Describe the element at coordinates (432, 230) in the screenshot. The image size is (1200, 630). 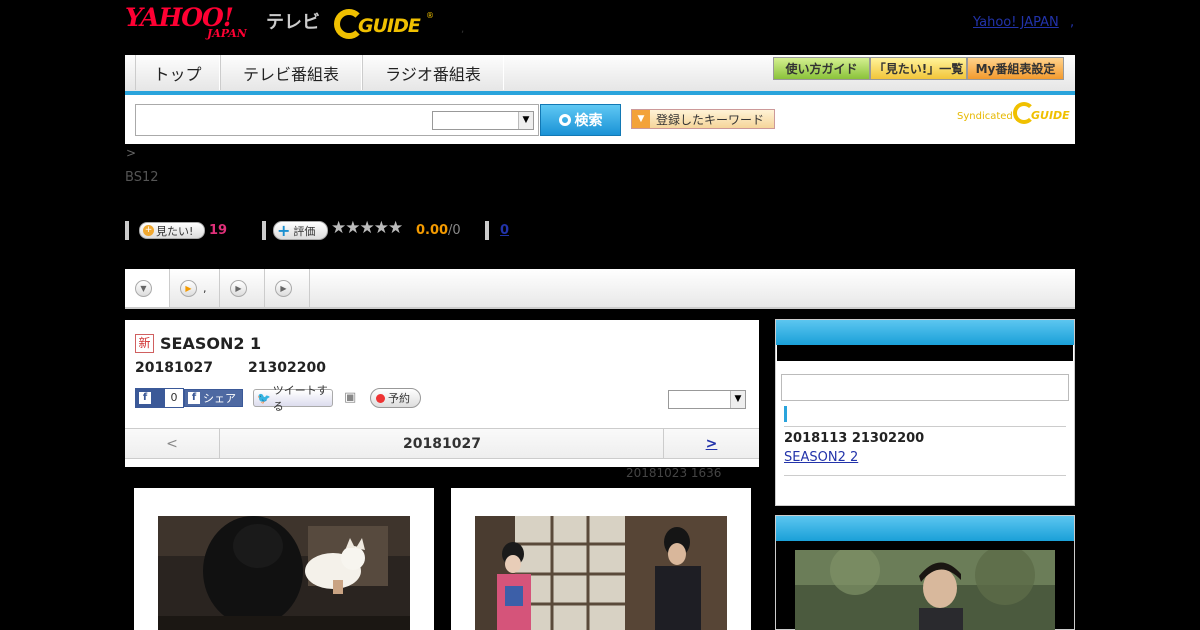
I see `rating-score: 0.00` at that location.